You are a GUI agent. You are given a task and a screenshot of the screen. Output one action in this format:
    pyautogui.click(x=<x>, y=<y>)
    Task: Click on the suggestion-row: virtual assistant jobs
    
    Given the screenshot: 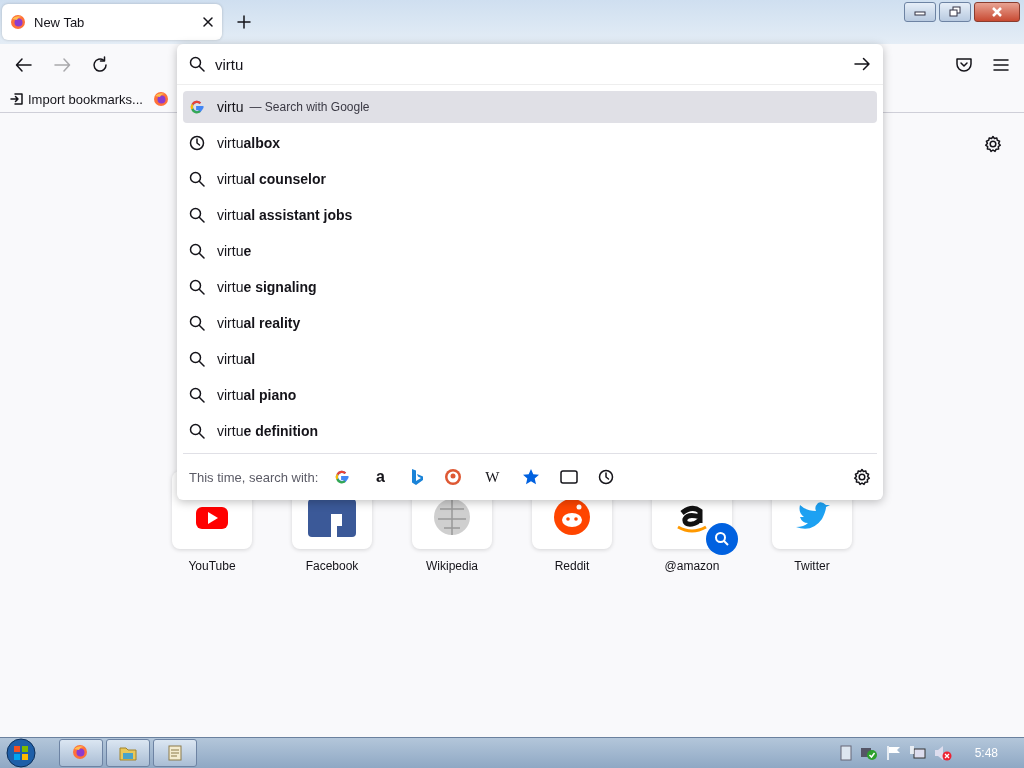 What is the action you would take?
    pyautogui.click(x=530, y=215)
    